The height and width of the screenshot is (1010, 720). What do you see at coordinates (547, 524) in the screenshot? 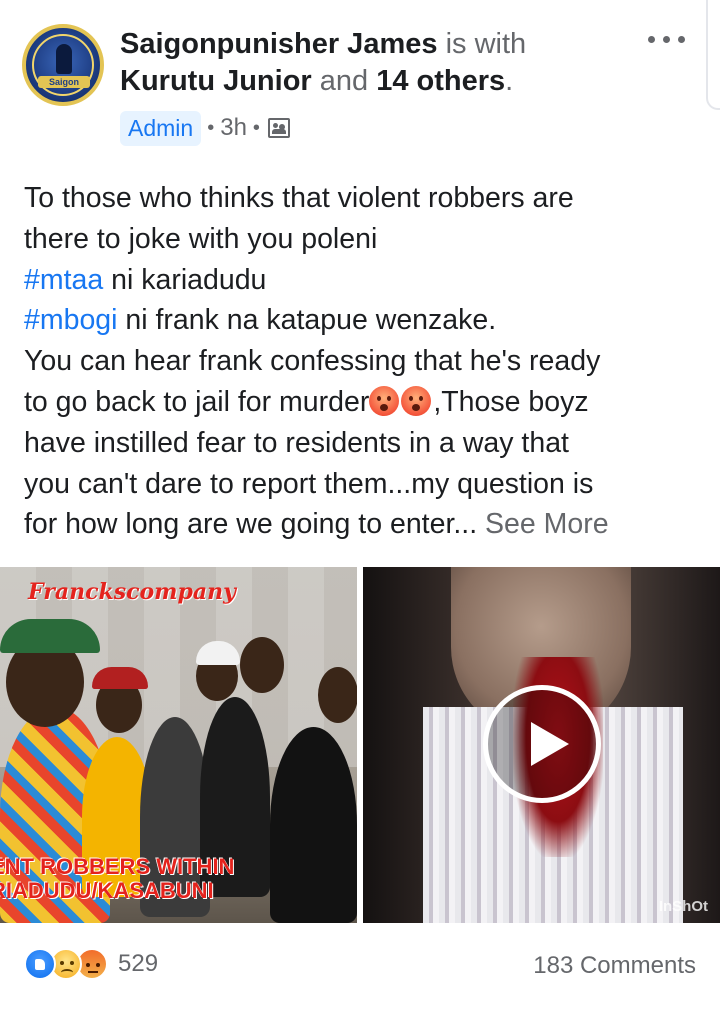
I see `see-more-link: See More` at bounding box center [547, 524].